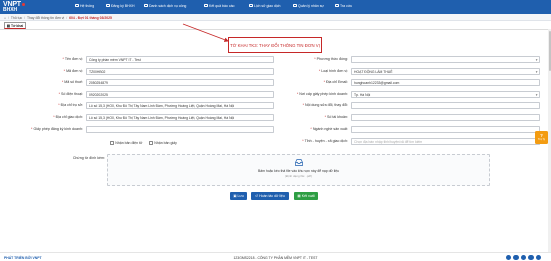 The height and width of the screenshot is (261, 551). I want to click on export-button: ▦ Kết xuất, so click(306, 196).